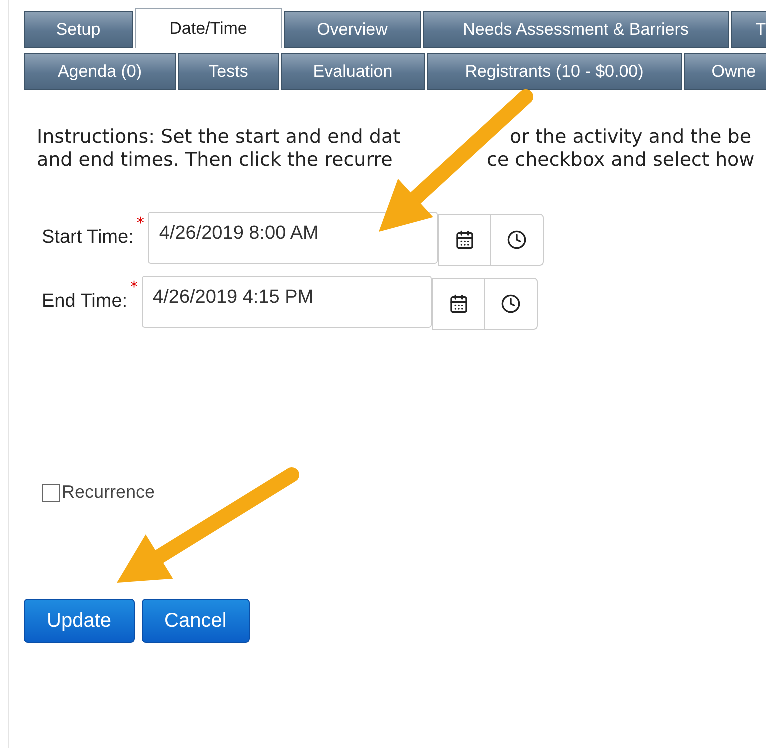  I want to click on checkbox-label: Recurrence, so click(109, 492).